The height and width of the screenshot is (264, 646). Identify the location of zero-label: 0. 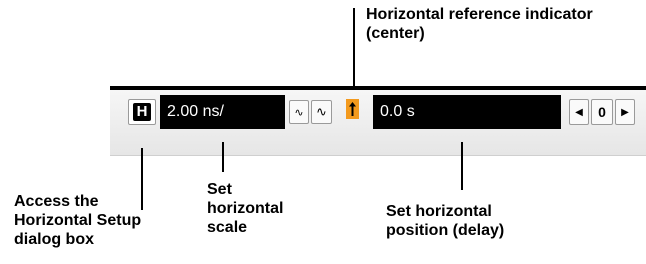
(602, 112).